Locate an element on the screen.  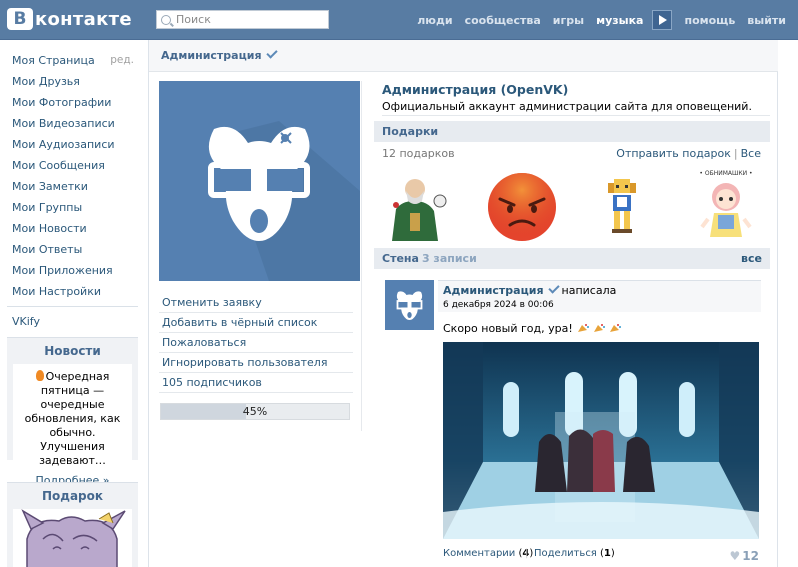
heart-icon: ♥ is located at coordinates (735, 556).